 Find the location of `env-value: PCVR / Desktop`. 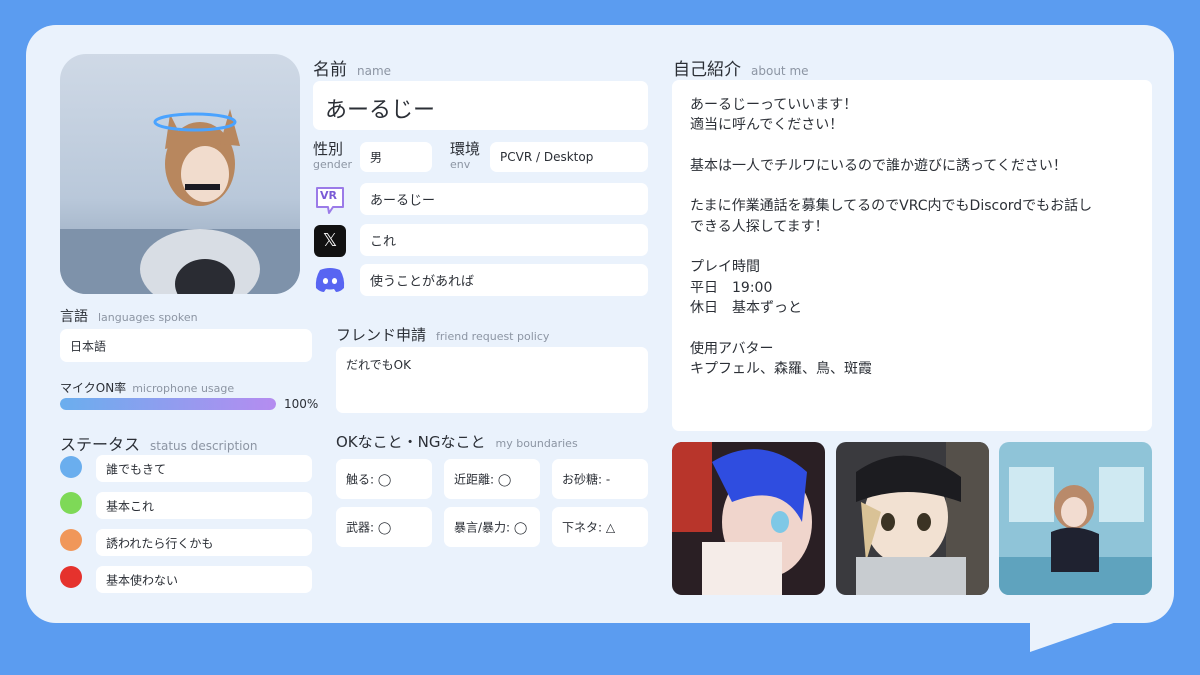

env-value: PCVR / Desktop is located at coordinates (547, 157).